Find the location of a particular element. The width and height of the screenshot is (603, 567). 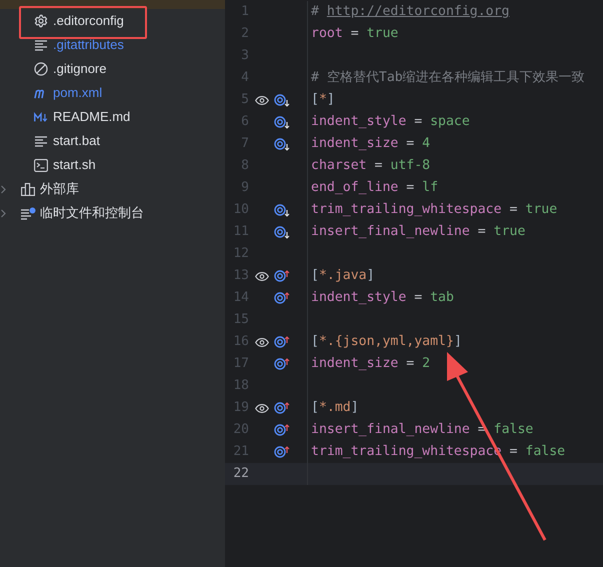

file-name: start.bat is located at coordinates (76, 141).